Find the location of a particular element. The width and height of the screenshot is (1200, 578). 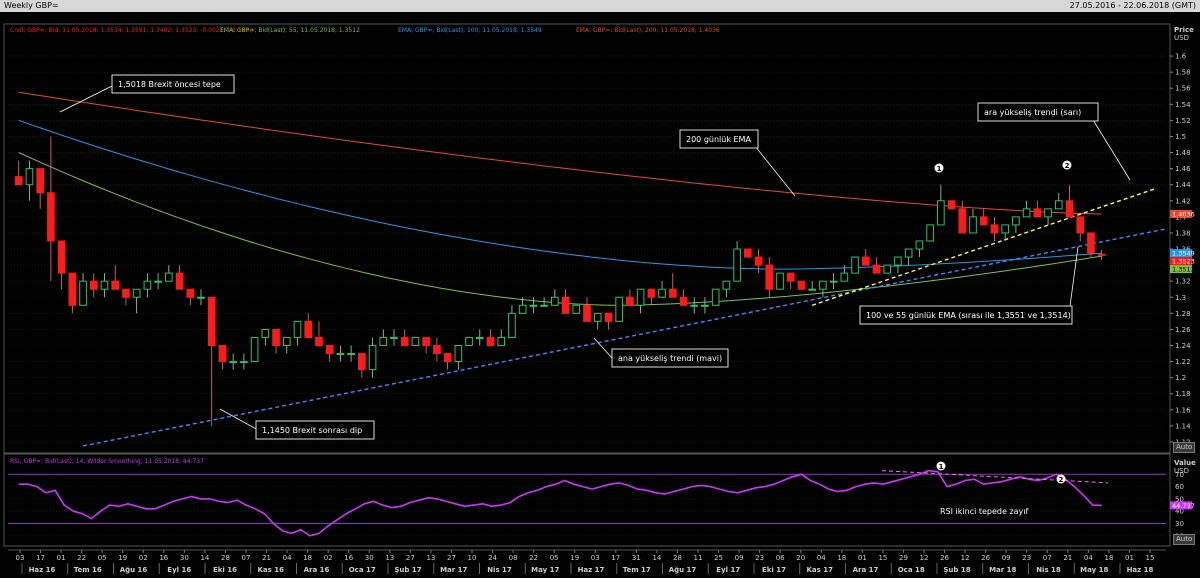

x-day-tick-label: 10 is located at coordinates (472, 558).